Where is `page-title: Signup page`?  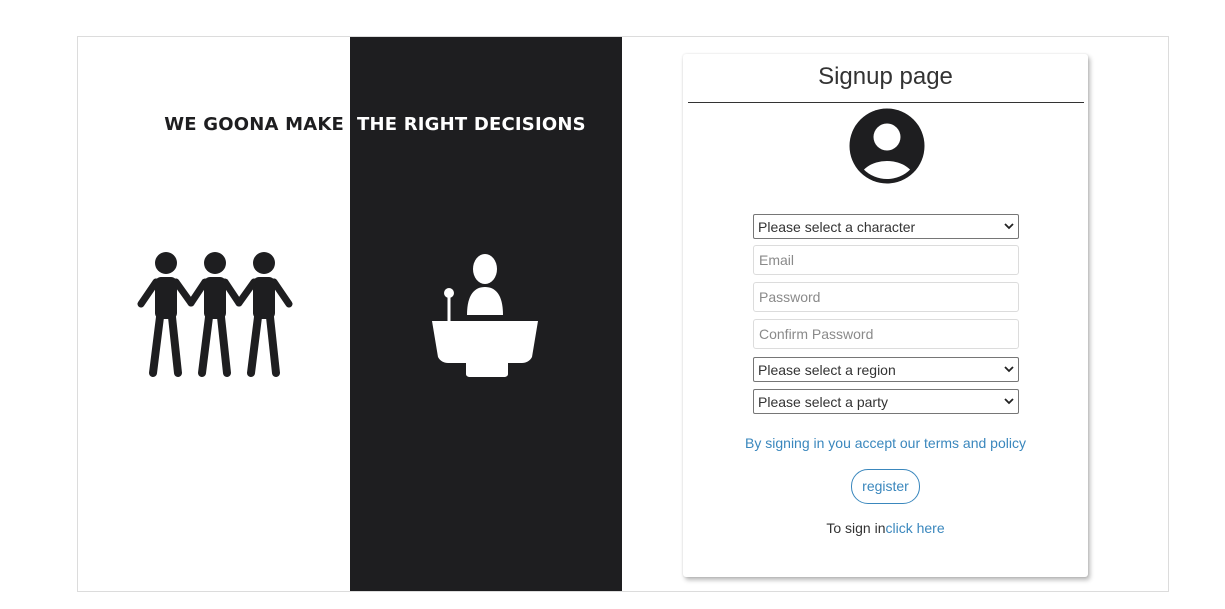
page-title: Signup page is located at coordinates (885, 76).